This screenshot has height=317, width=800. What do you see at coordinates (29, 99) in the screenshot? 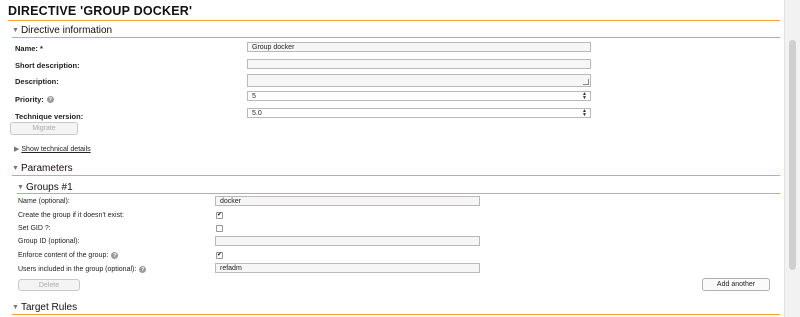
I see `priority-label: Priority:` at bounding box center [29, 99].